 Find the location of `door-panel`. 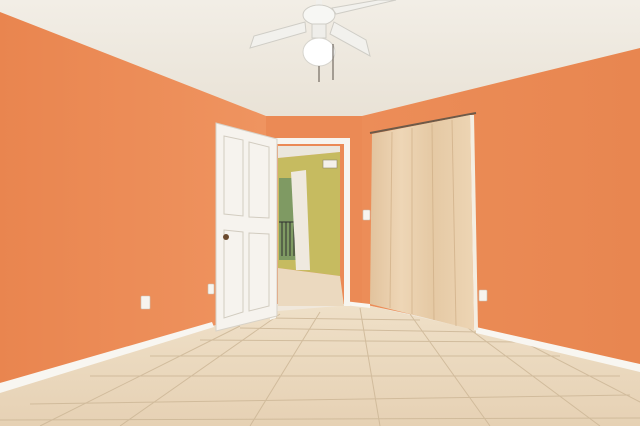

door-panel is located at coordinates (246, 227).